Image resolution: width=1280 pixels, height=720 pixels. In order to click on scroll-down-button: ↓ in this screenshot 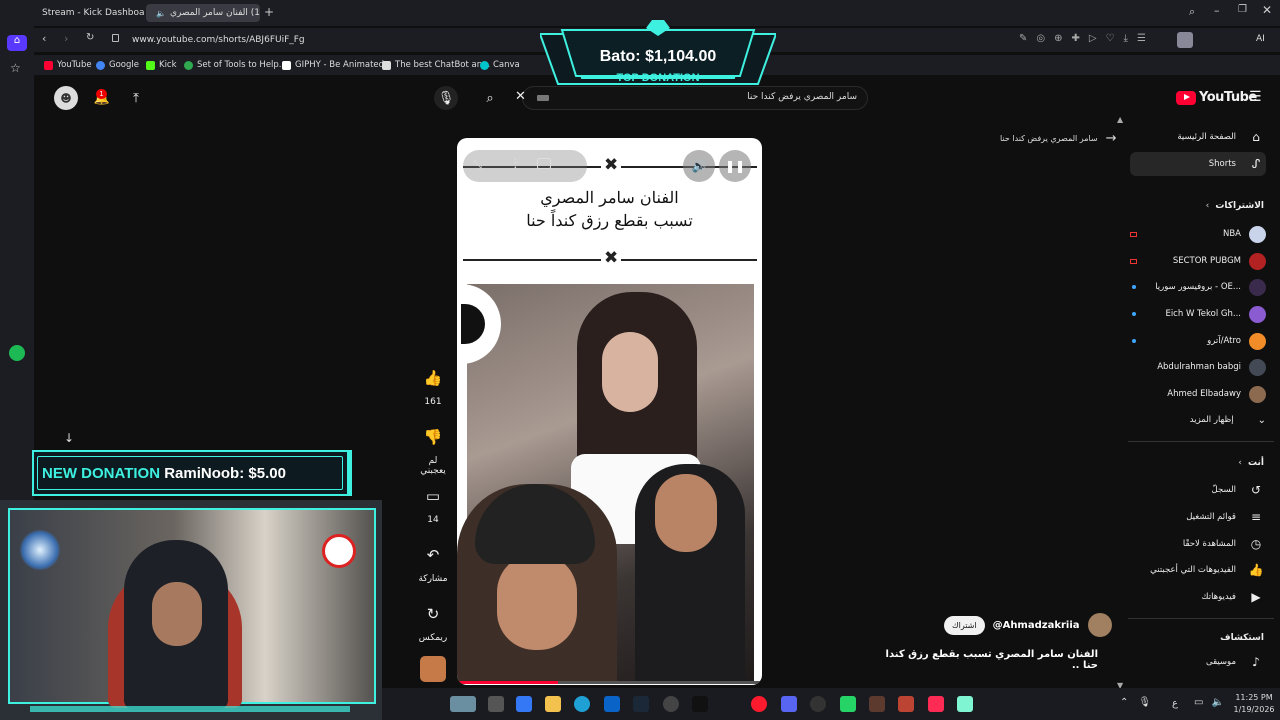, I will do `click(69, 438)`.